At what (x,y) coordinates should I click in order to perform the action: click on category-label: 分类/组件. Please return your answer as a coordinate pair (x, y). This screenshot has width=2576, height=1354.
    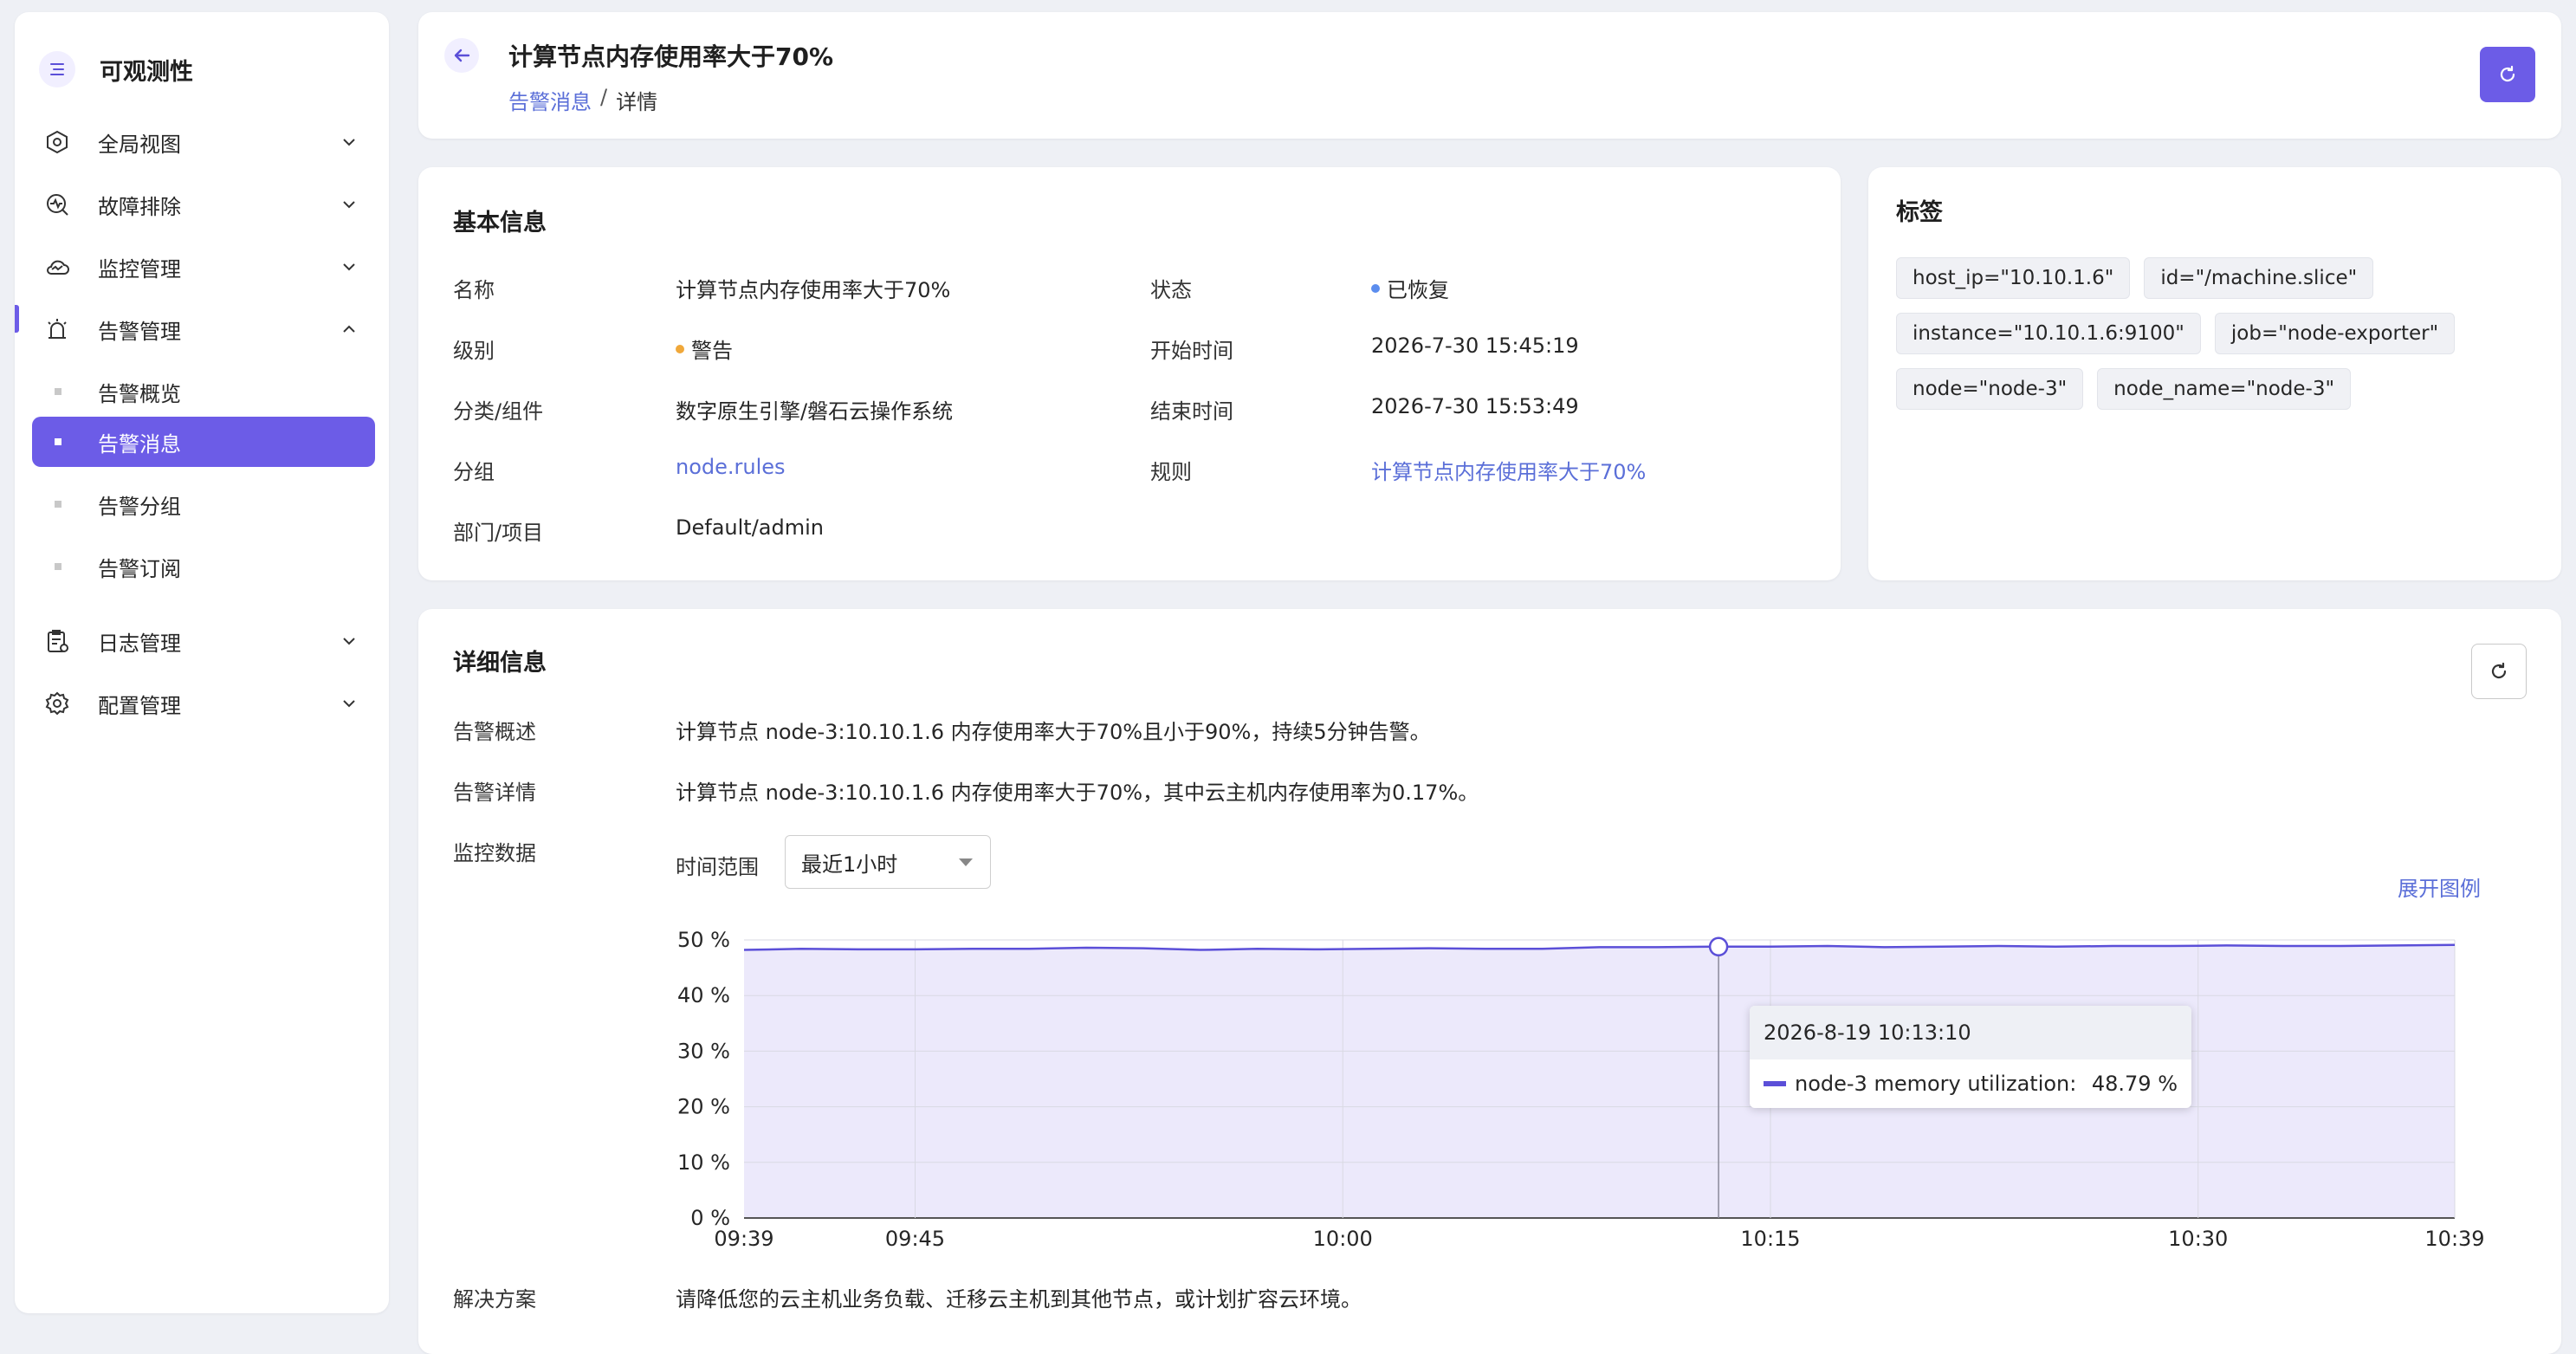
    Looking at the image, I should click on (498, 411).